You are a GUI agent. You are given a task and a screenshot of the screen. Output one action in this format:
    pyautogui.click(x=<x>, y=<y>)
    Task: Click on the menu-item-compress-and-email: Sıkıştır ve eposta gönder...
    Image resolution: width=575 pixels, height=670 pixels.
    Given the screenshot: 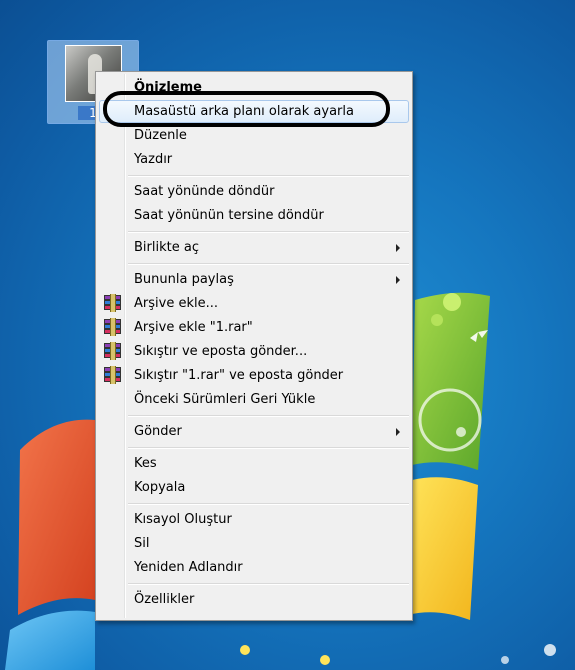 What is the action you would take?
    pyautogui.click(x=254, y=351)
    